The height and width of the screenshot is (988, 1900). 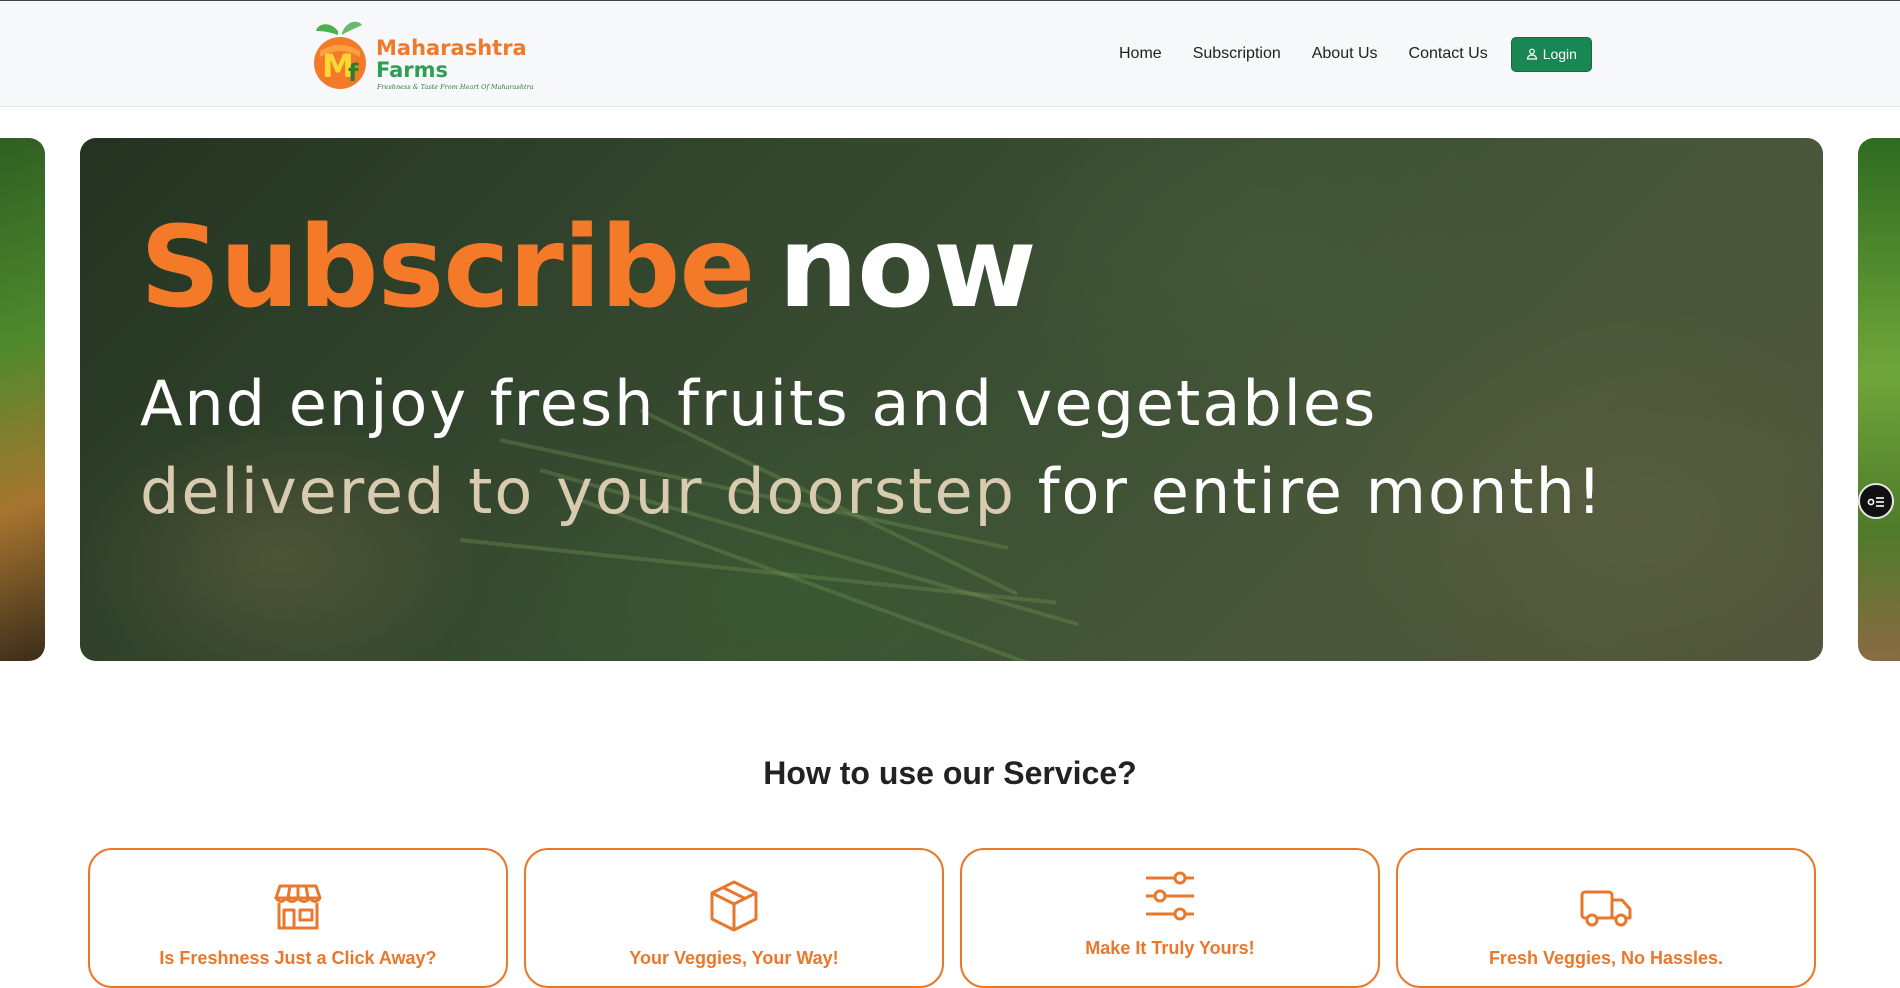 I want to click on how-to-card-title: Is Freshness Just a Click Away?, so click(x=298, y=958).